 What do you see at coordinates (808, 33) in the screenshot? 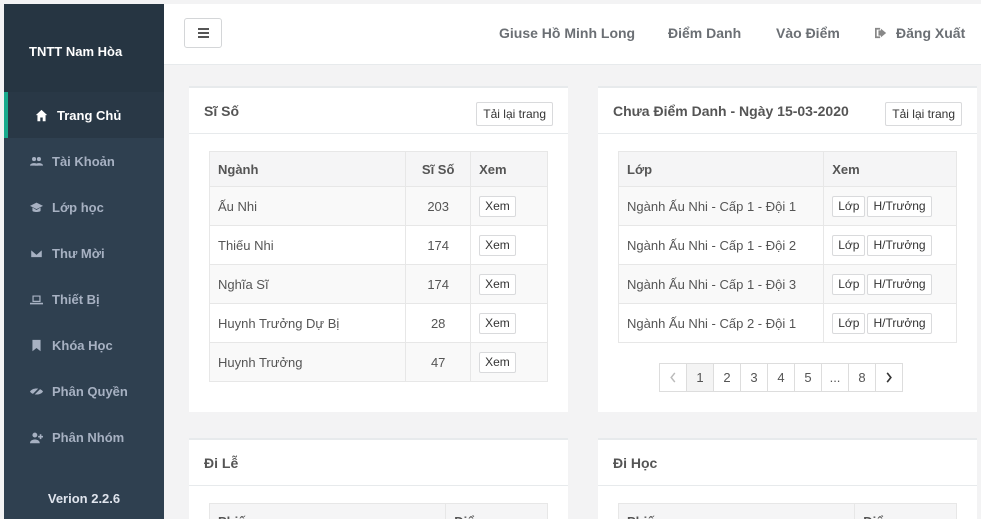
I see `grades-link: Vào Điểm` at bounding box center [808, 33].